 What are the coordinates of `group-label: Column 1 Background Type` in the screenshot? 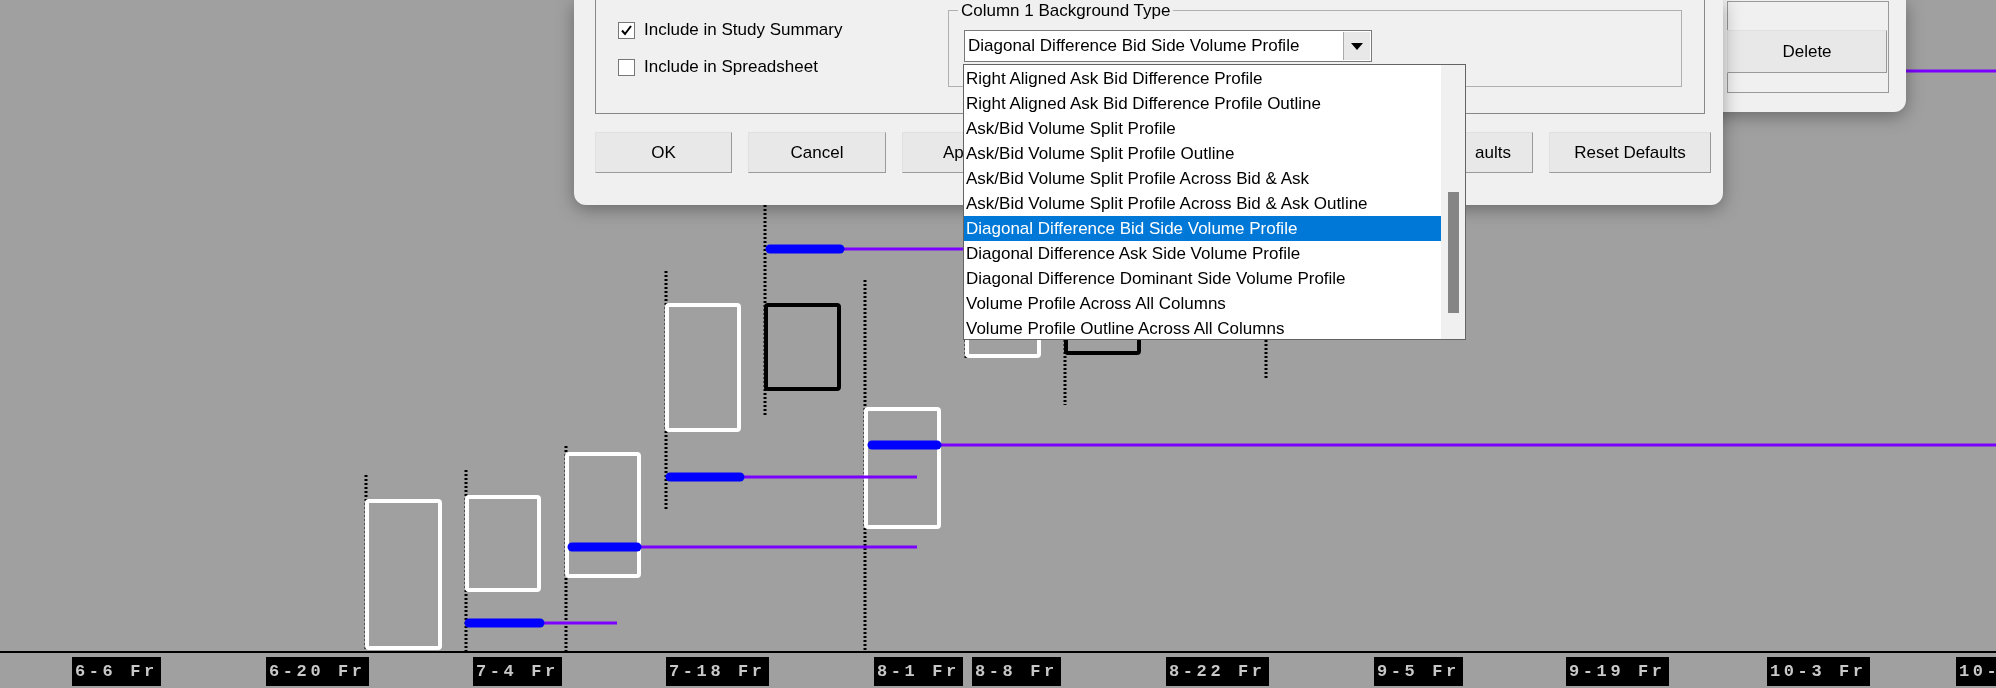 It's located at (1066, 11).